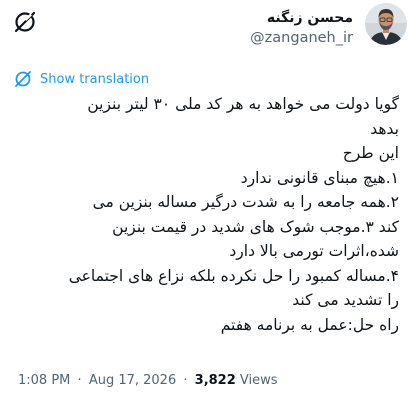 This screenshot has height=403, width=411. What do you see at coordinates (301, 38) in the screenshot?
I see `author-handle: @zanganeh_ir` at bounding box center [301, 38].